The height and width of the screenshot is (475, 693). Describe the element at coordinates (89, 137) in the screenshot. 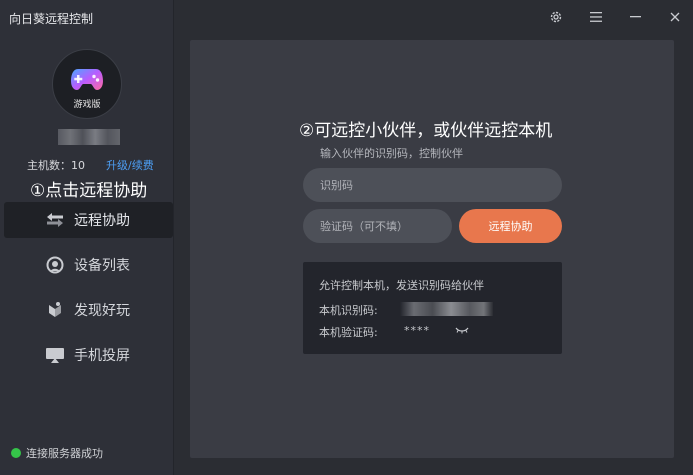

I see `username-masked` at that location.